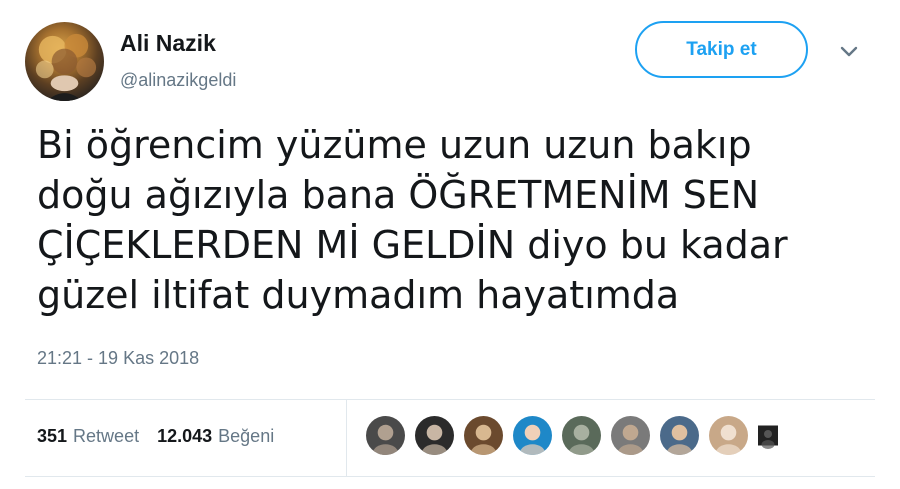  What do you see at coordinates (178, 80) in the screenshot?
I see `author-handle: @alinazikgeldi` at bounding box center [178, 80].